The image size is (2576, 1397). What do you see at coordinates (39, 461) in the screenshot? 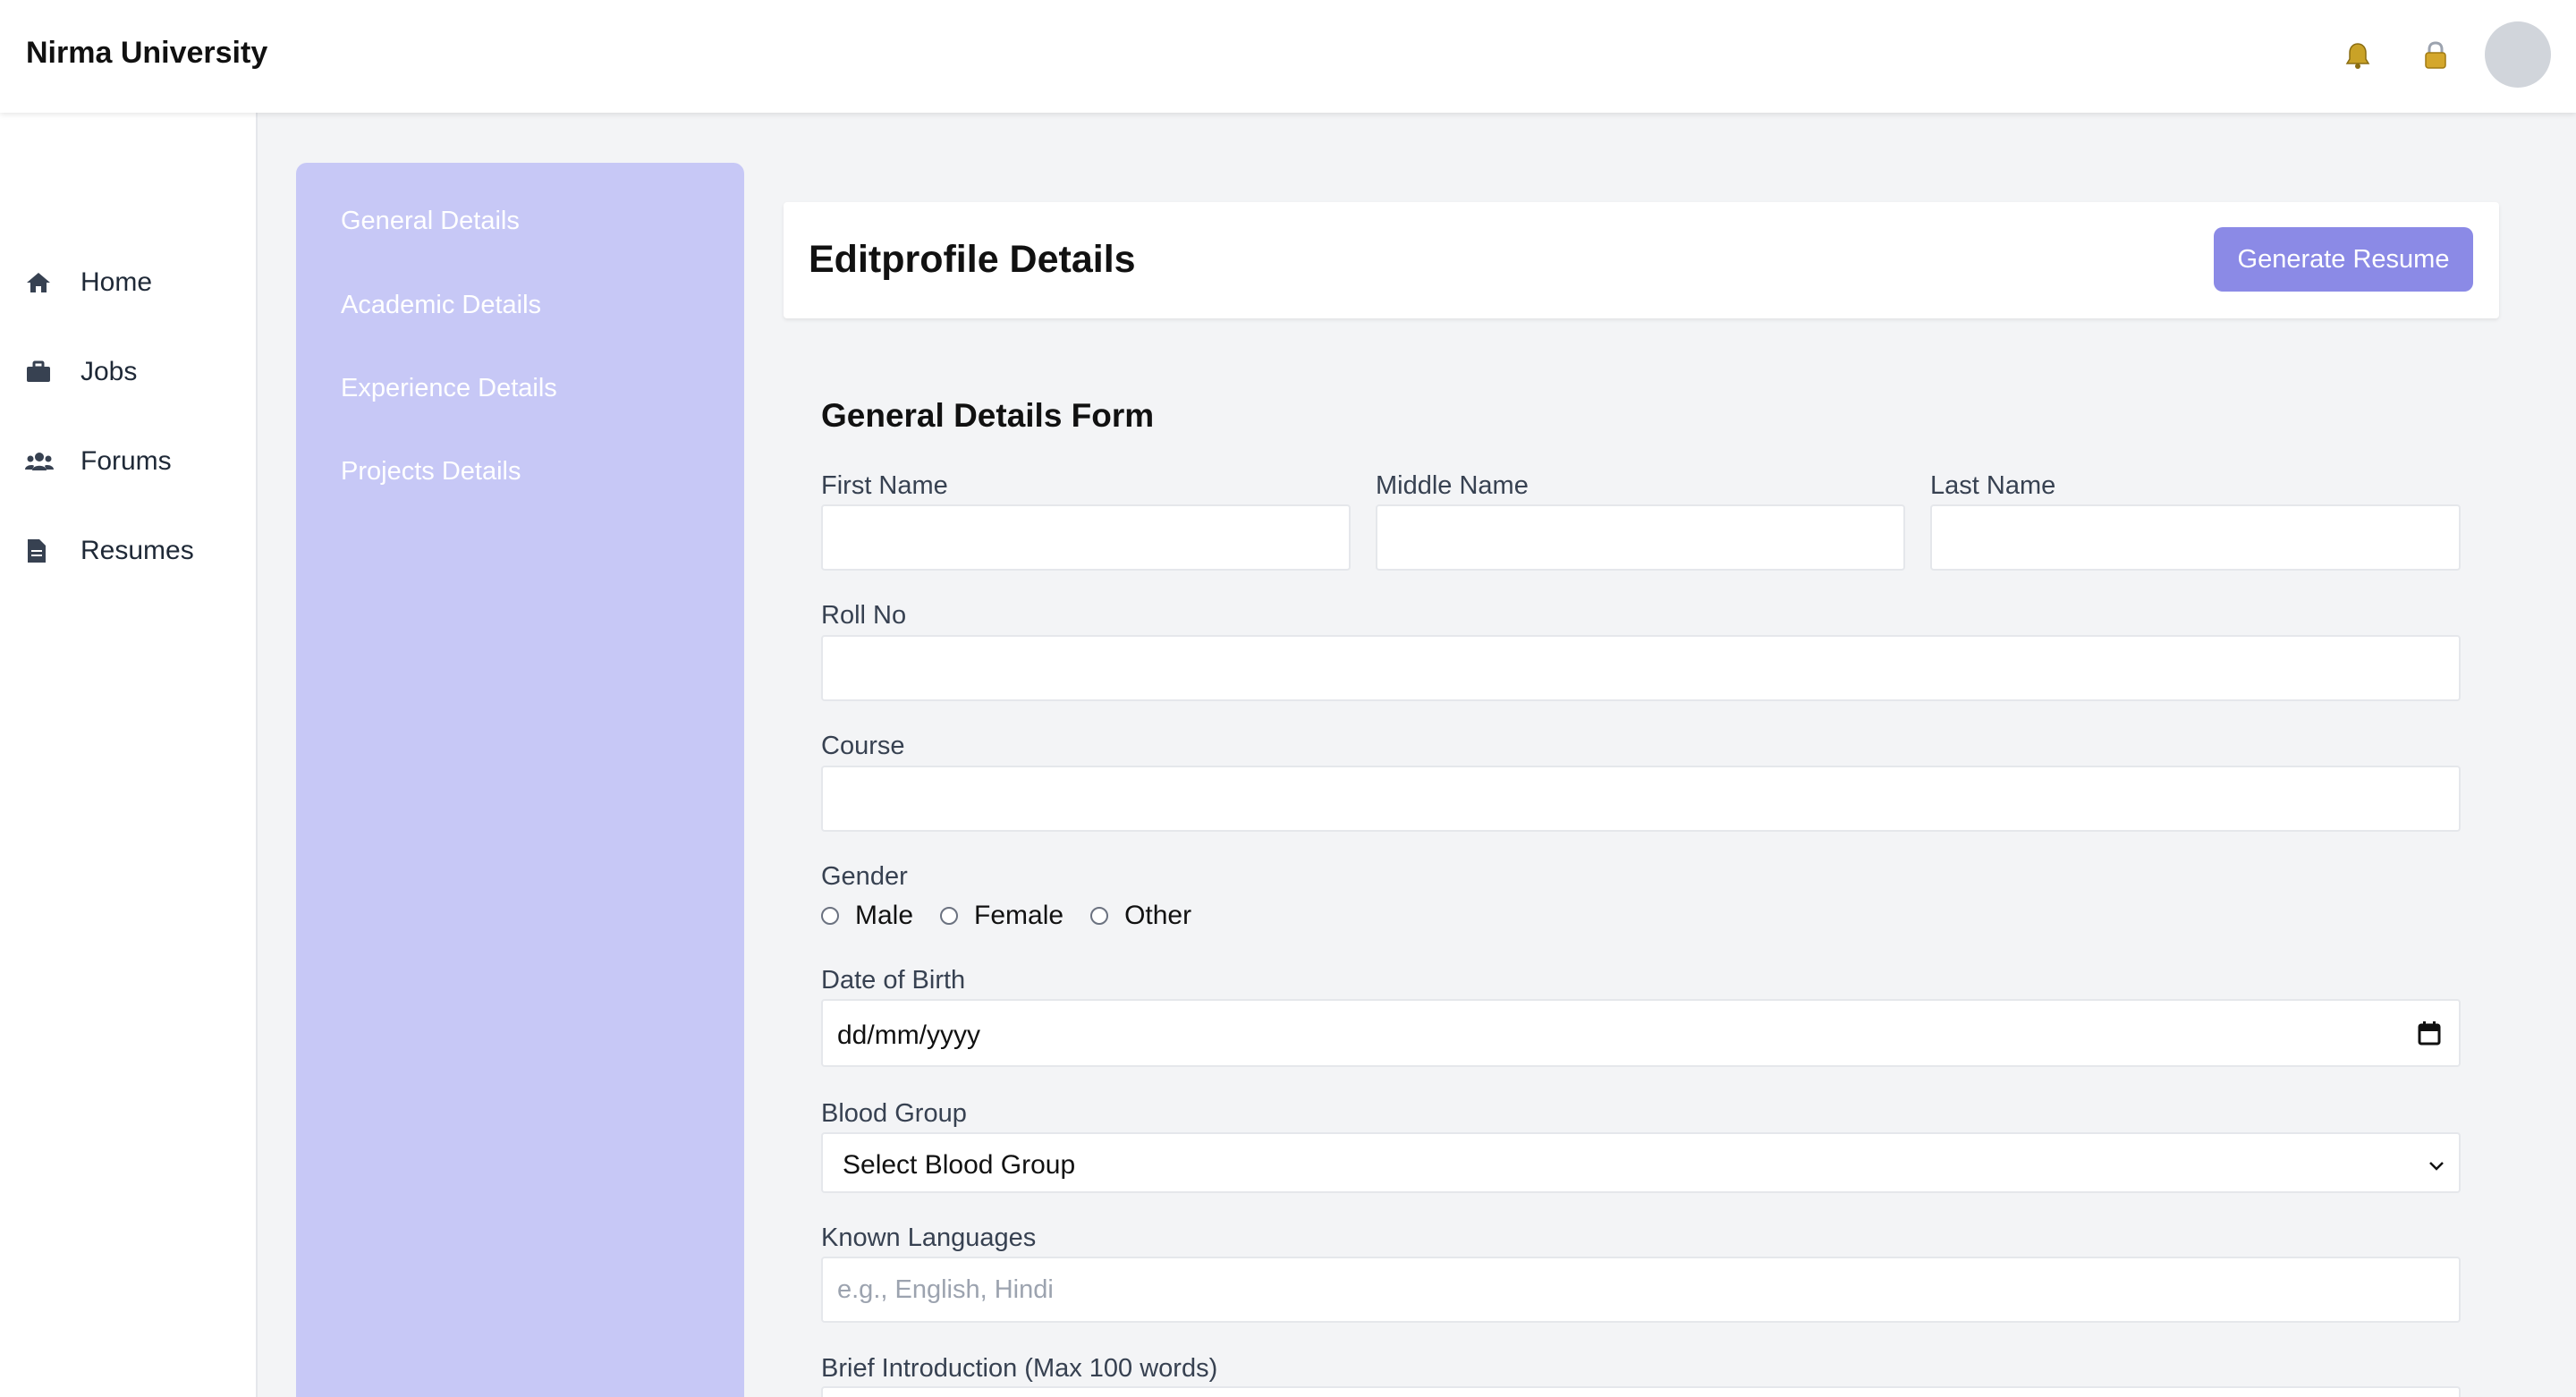
I see `users-icon` at bounding box center [39, 461].